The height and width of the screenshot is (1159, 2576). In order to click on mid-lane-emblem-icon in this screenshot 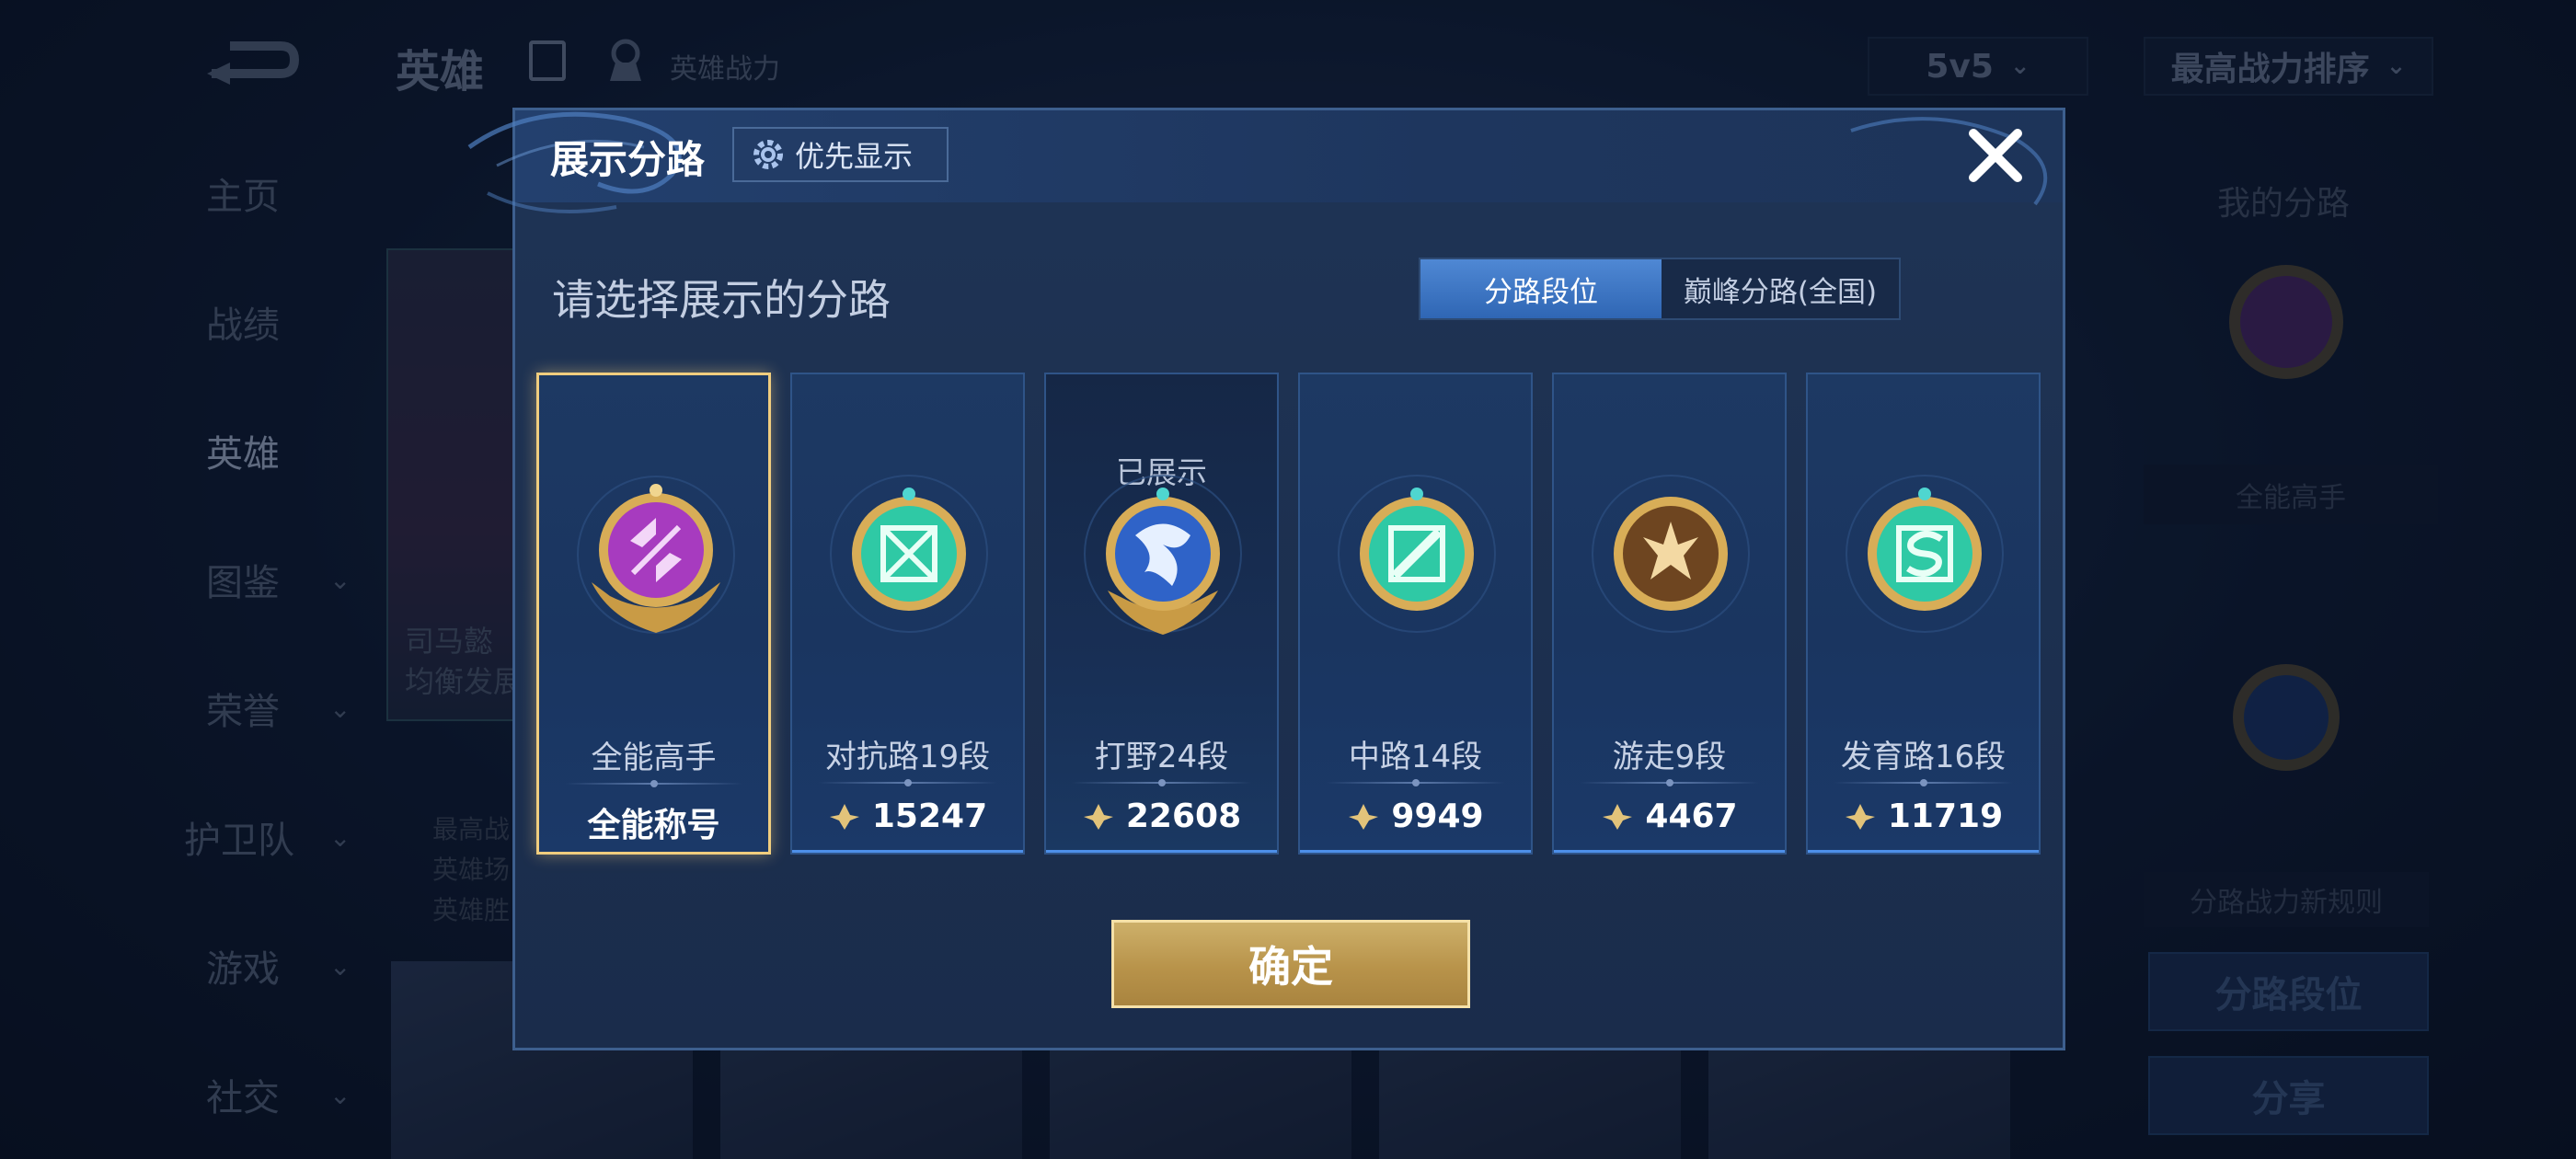, I will do `click(1417, 554)`.